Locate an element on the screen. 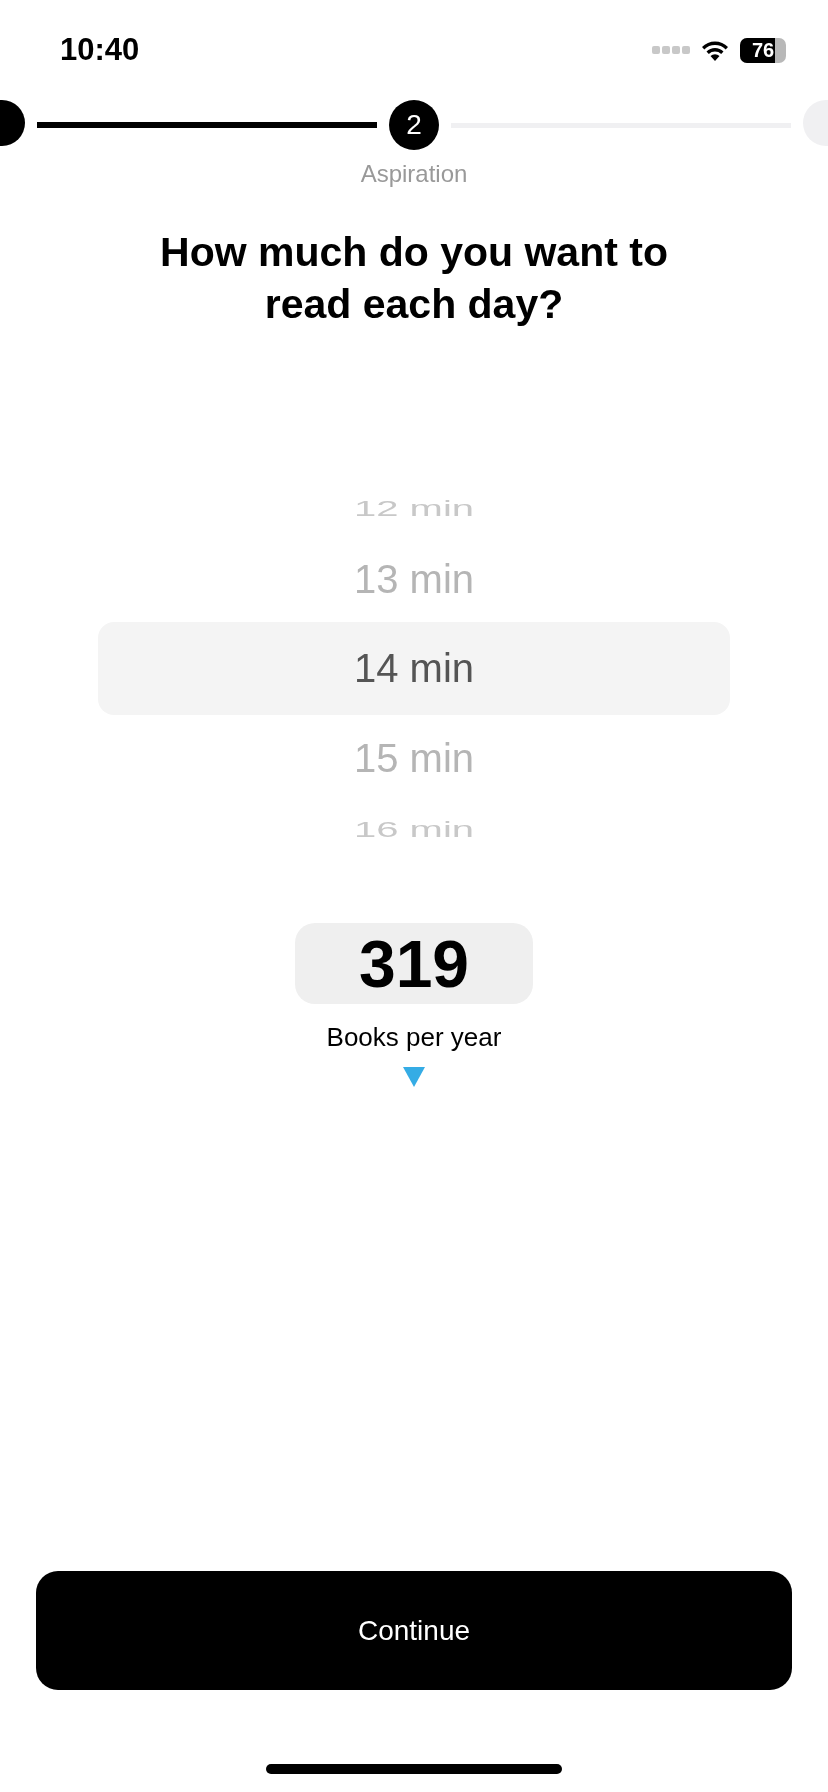 Image resolution: width=828 pixels, height=1792 pixels. triangle-icon is located at coordinates (414, 1077).